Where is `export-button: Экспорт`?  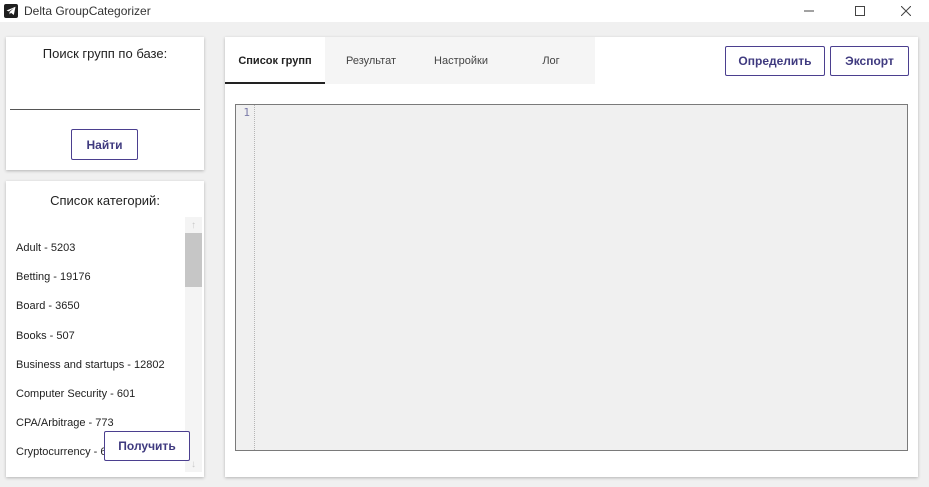
export-button: Экспорт is located at coordinates (869, 61).